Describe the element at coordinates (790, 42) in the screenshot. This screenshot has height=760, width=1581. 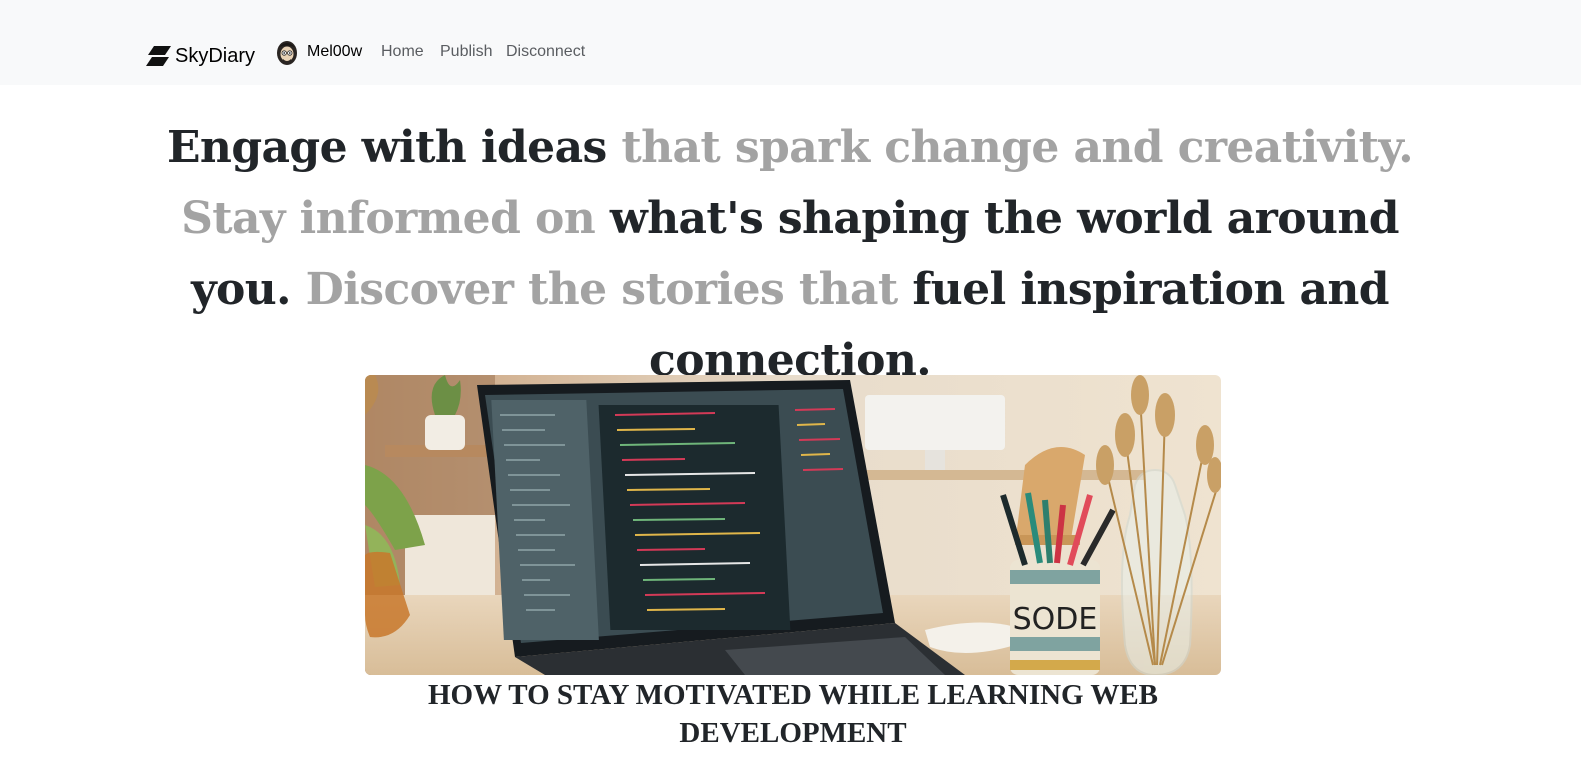
I see `top-navbar: SkyDiary Mel00w Home Publish Disconnect` at that location.